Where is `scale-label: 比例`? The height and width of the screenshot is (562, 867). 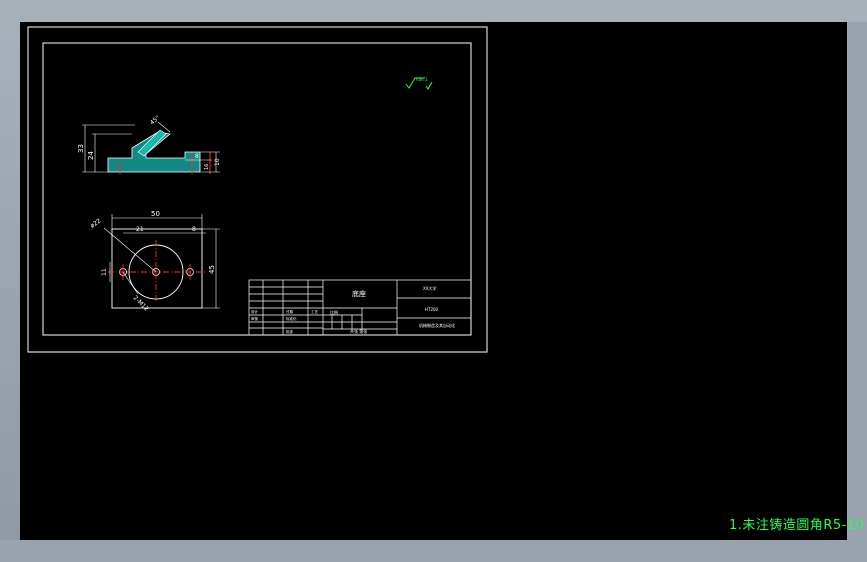
scale-label: 比例 is located at coordinates (334, 312).